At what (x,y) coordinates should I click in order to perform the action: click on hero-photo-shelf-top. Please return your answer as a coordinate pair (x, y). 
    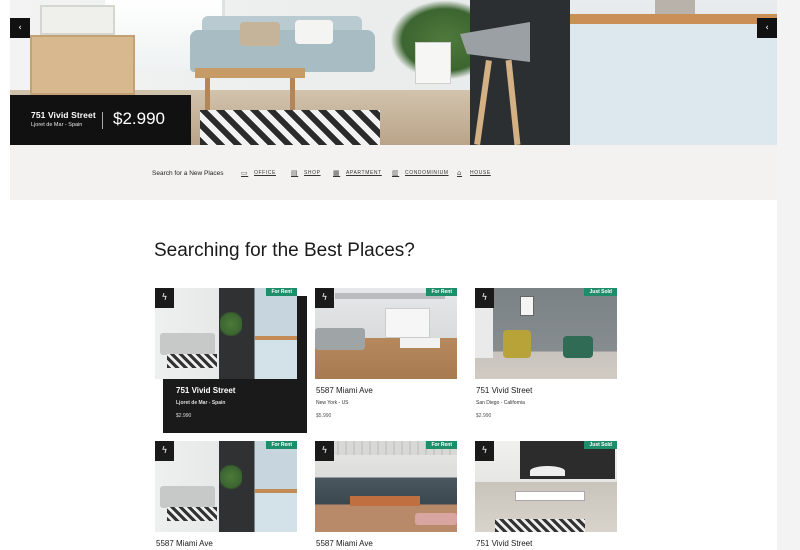
    Looking at the image, I should click on (77, 20).